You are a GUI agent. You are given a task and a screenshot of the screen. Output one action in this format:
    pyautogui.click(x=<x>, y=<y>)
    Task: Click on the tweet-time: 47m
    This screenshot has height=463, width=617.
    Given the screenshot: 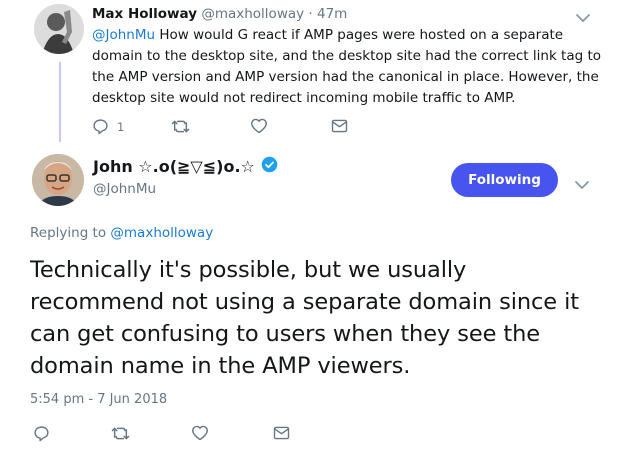 What is the action you would take?
    pyautogui.click(x=332, y=14)
    